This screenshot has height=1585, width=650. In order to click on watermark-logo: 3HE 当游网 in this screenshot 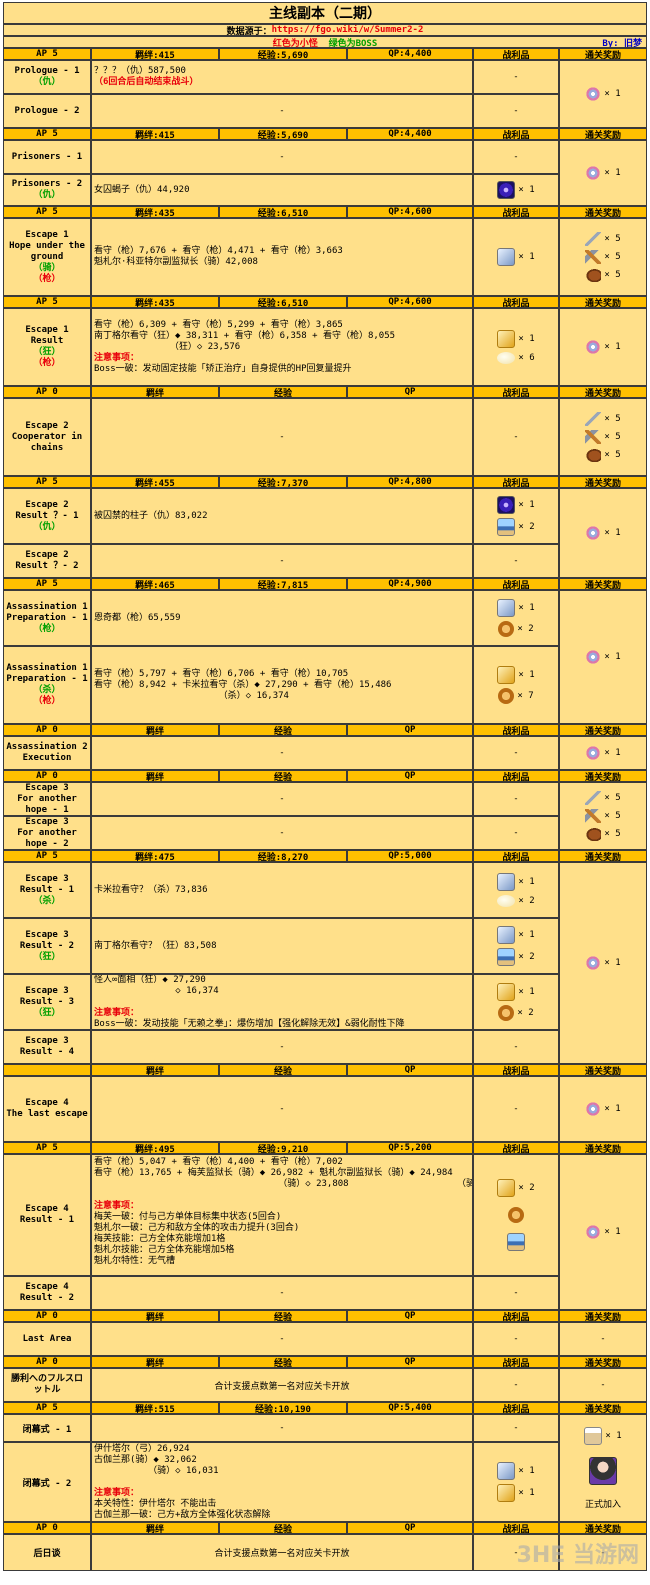, I will do `click(577, 1555)`.